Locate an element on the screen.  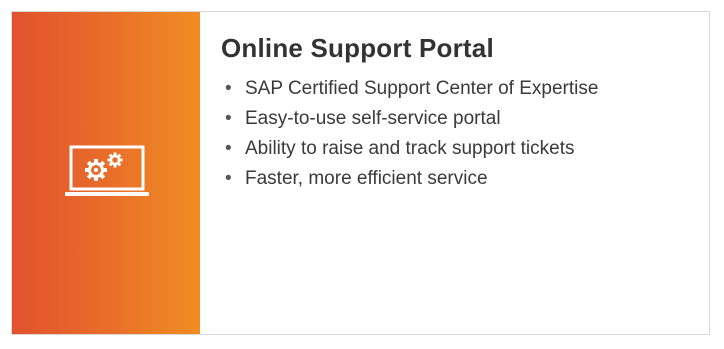
card-title: Online Support Portal is located at coordinates (357, 48).